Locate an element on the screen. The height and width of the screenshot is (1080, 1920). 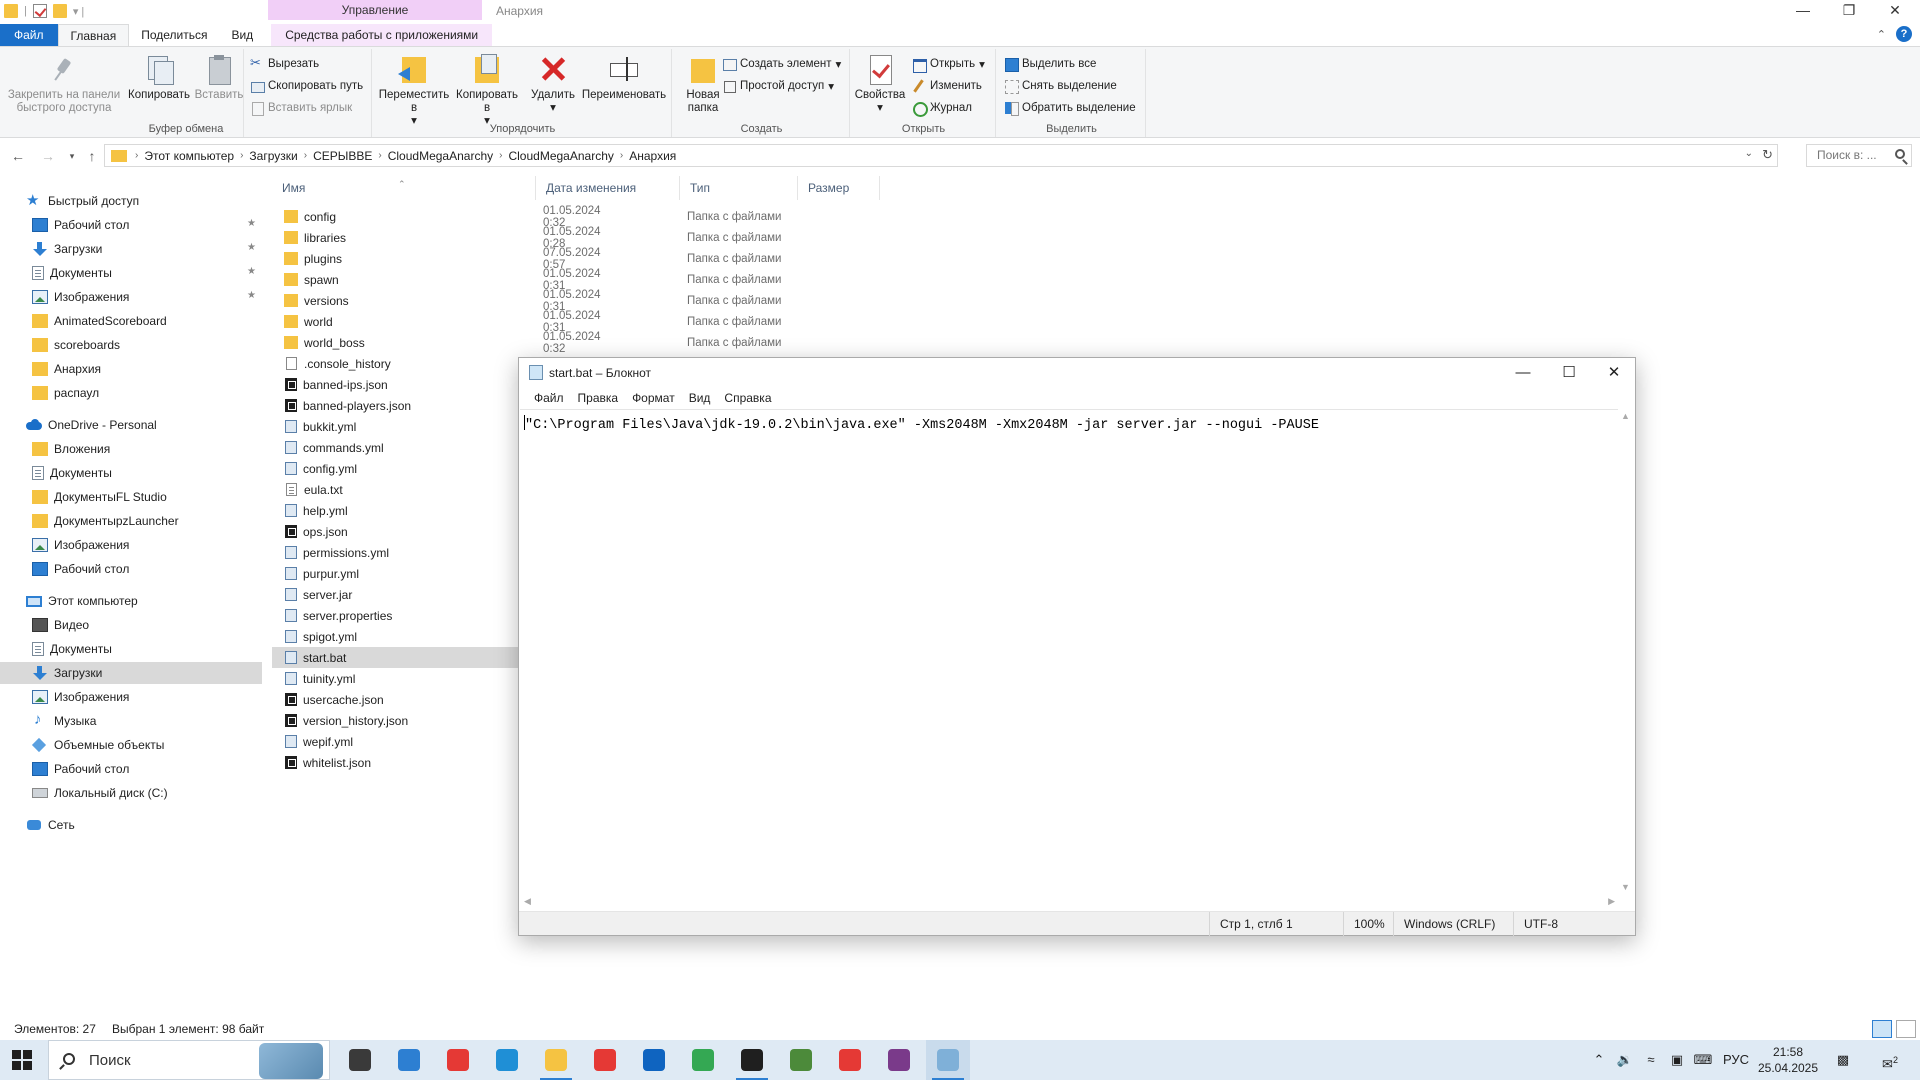
file-row: server.properties is located at coordinates (395, 615).